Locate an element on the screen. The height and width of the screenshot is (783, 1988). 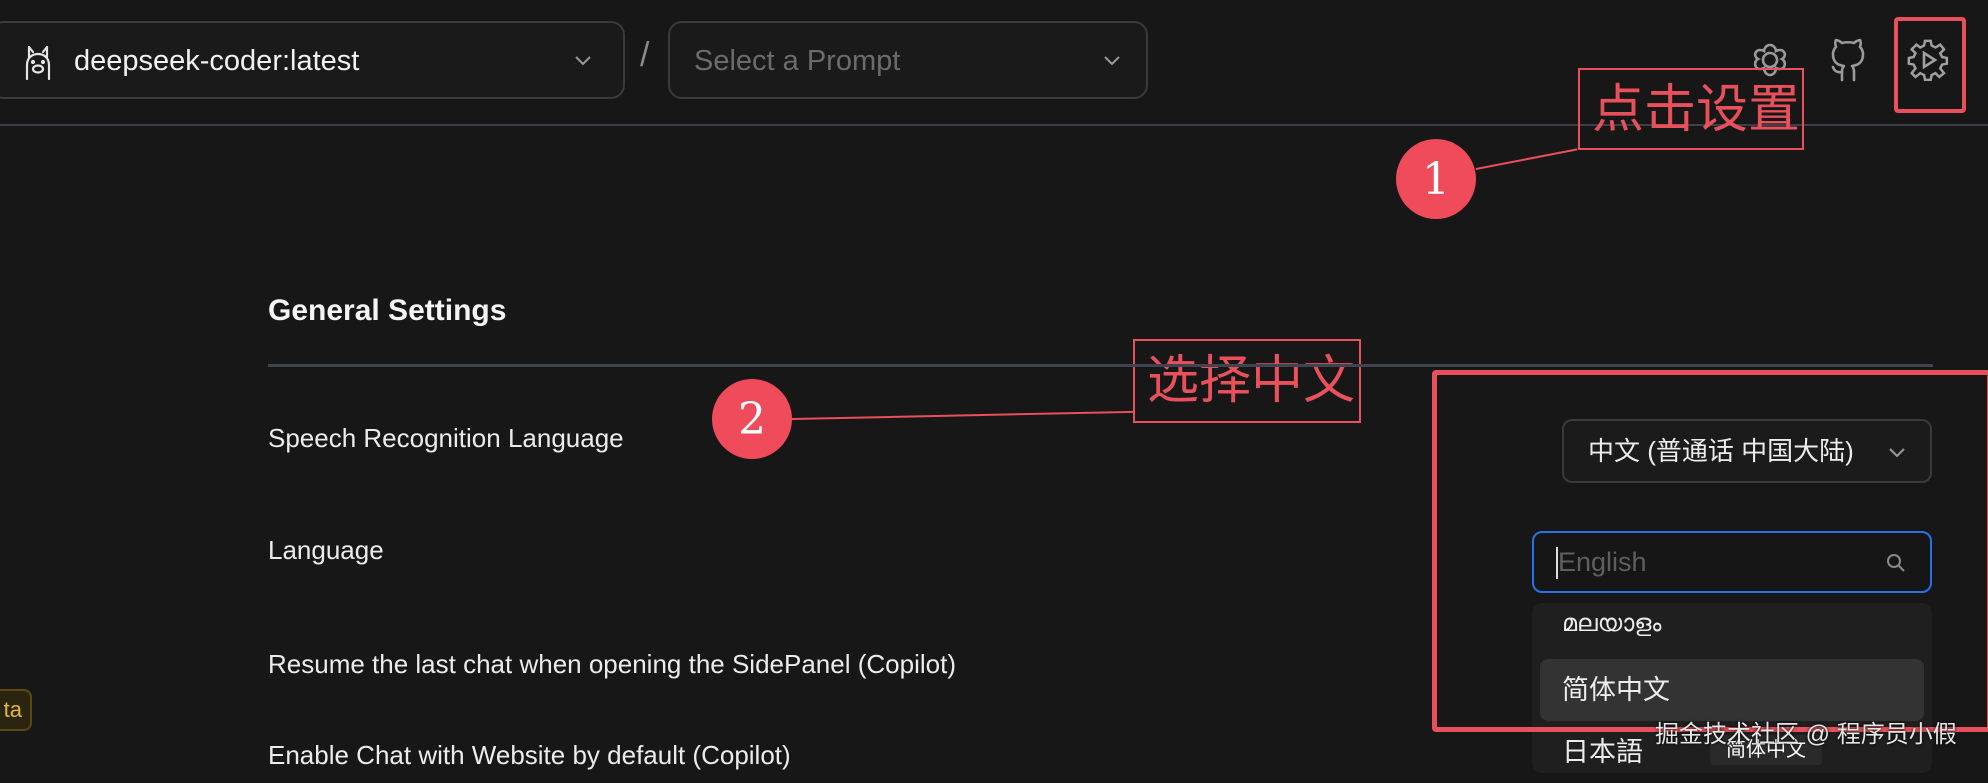
step2-label: 选择中文 is located at coordinates (1251, 381).